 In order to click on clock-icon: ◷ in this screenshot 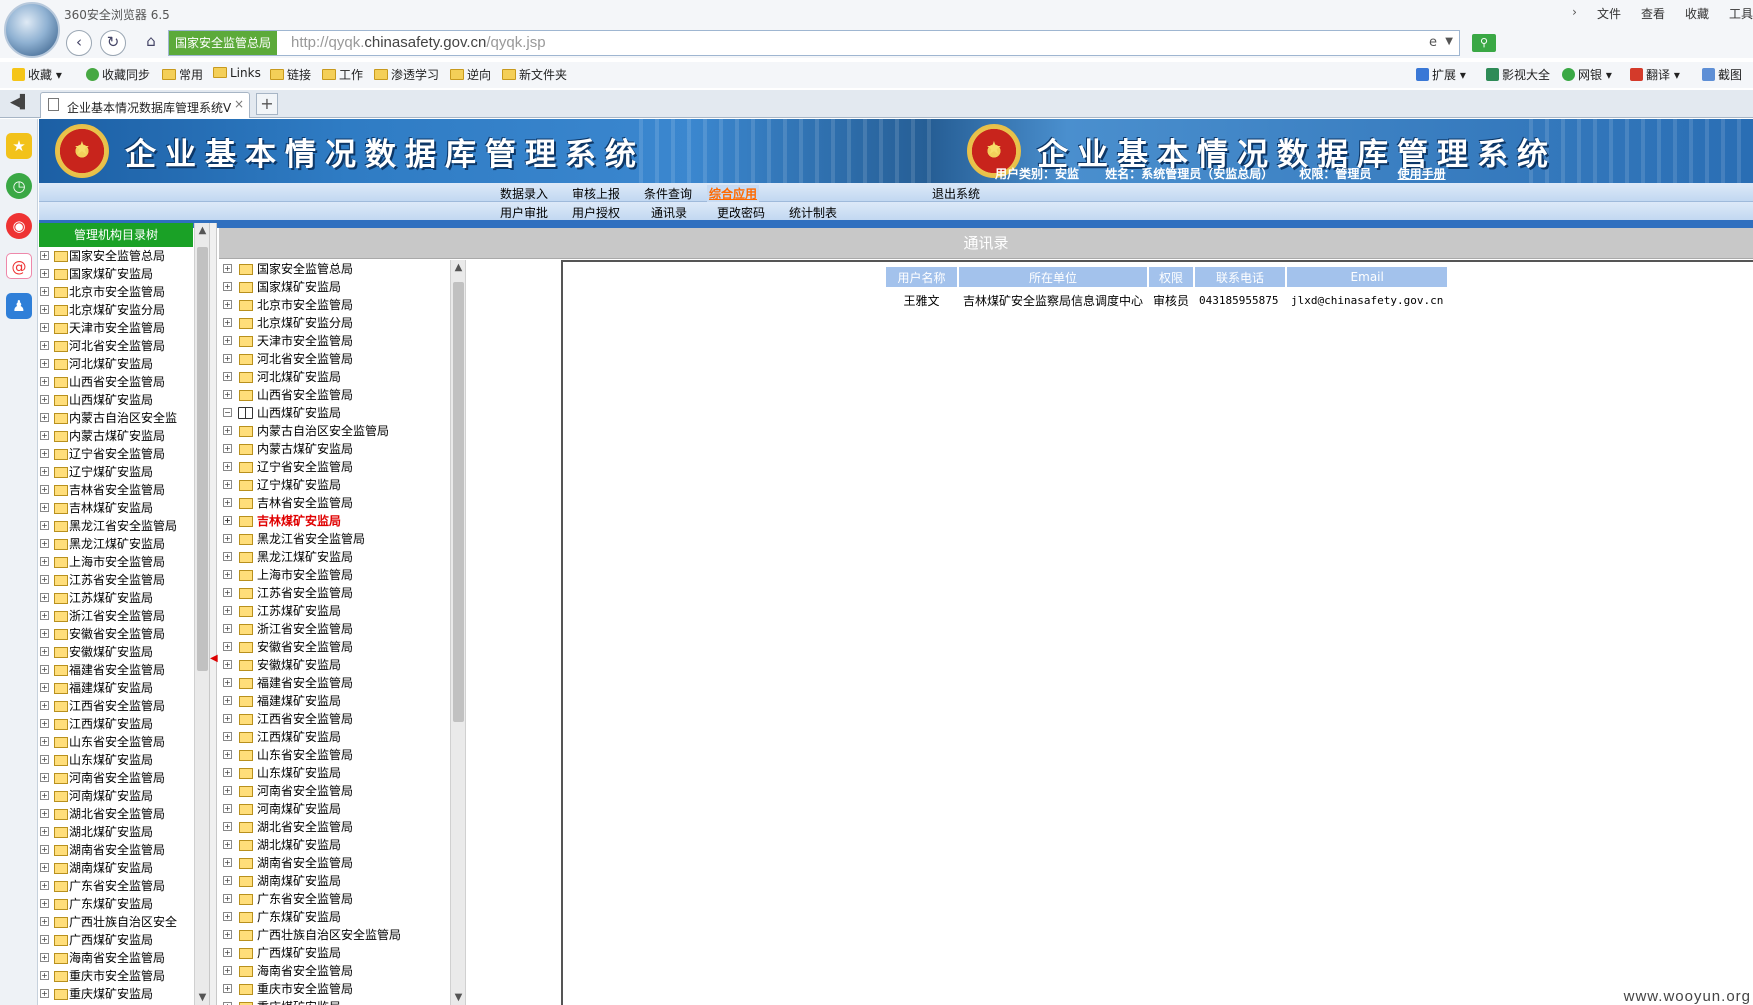, I will do `click(19, 186)`.